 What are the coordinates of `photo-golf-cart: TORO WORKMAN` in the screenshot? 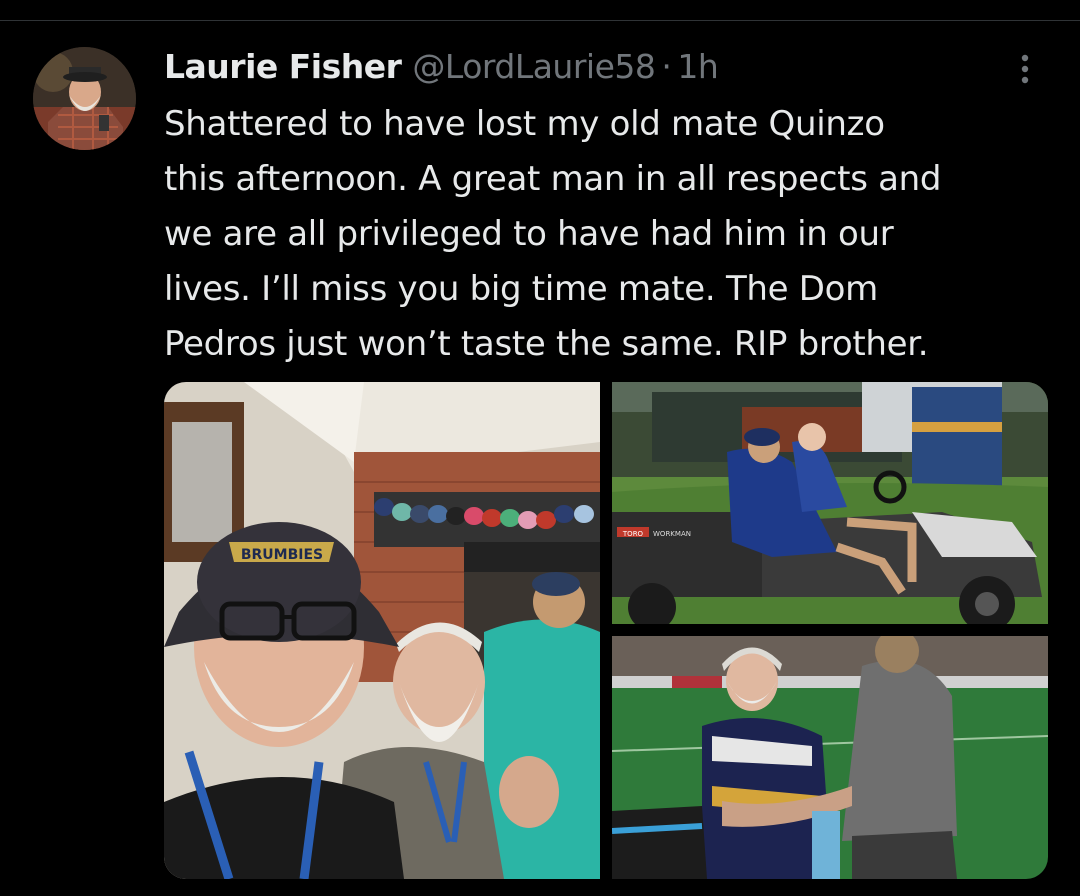 It's located at (830, 503).